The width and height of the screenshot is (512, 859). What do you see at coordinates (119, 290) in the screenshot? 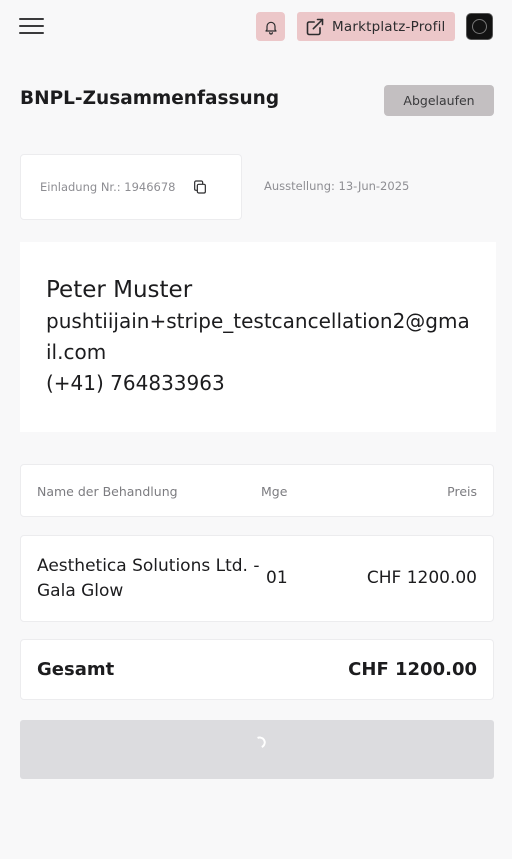
I see `customer-name: Peter Muster` at bounding box center [119, 290].